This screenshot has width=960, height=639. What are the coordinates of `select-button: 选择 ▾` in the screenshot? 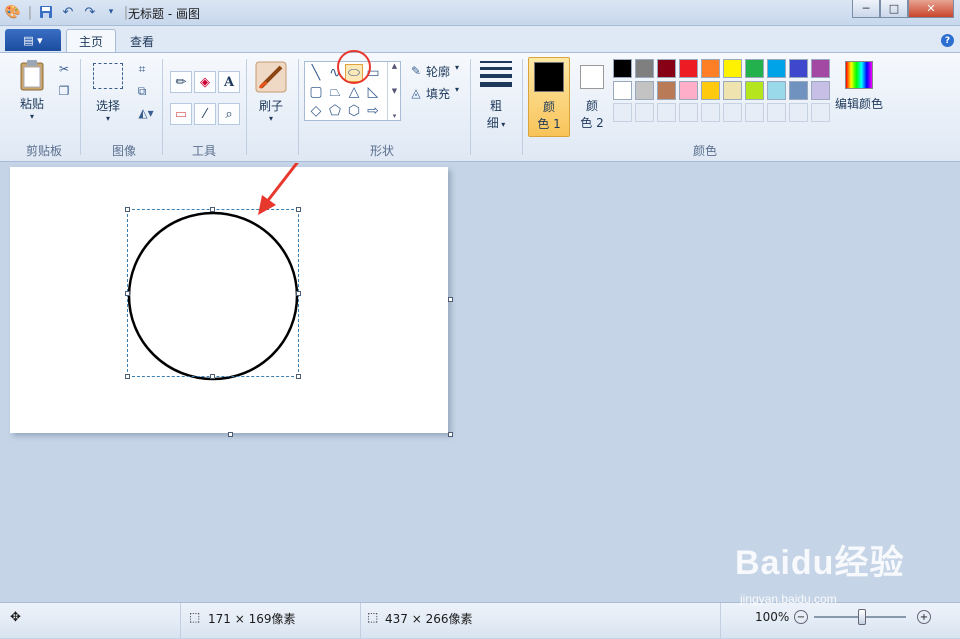 It's located at (108, 93).